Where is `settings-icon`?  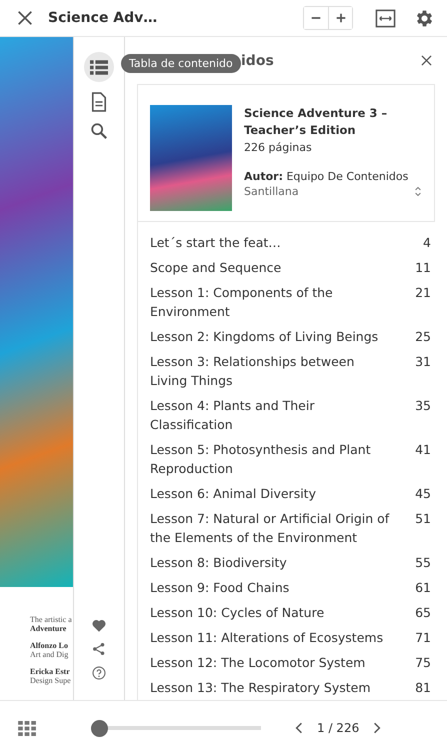
settings-icon is located at coordinates (424, 18).